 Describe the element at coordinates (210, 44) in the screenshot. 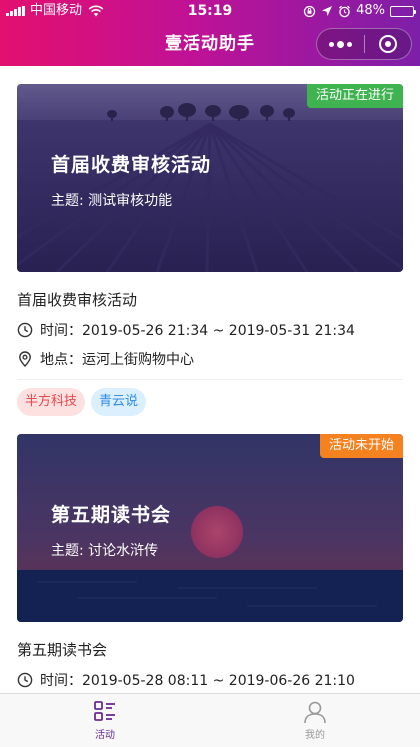

I see `nav-bar: 壹活动助手` at that location.